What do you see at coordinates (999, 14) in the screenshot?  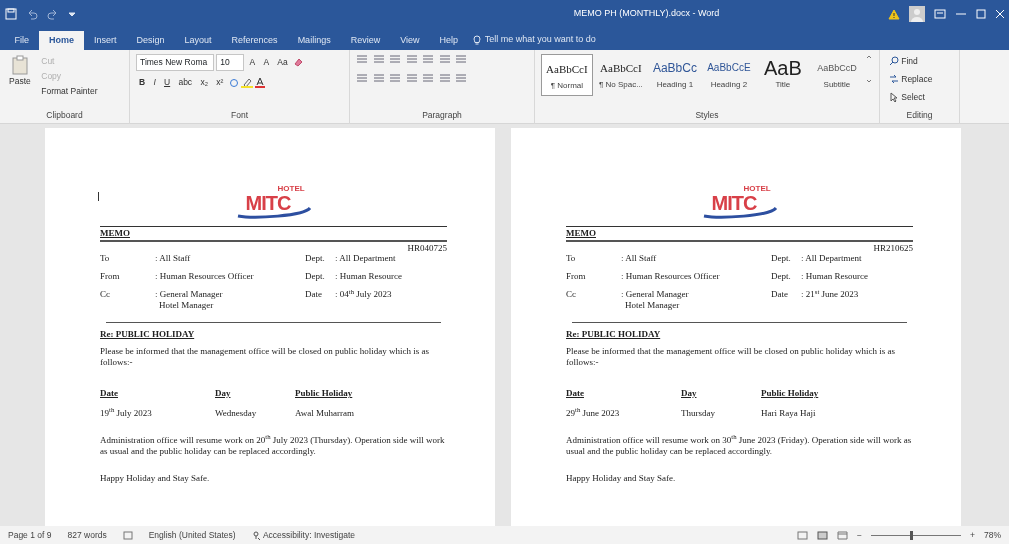 I see `close-icon` at bounding box center [999, 14].